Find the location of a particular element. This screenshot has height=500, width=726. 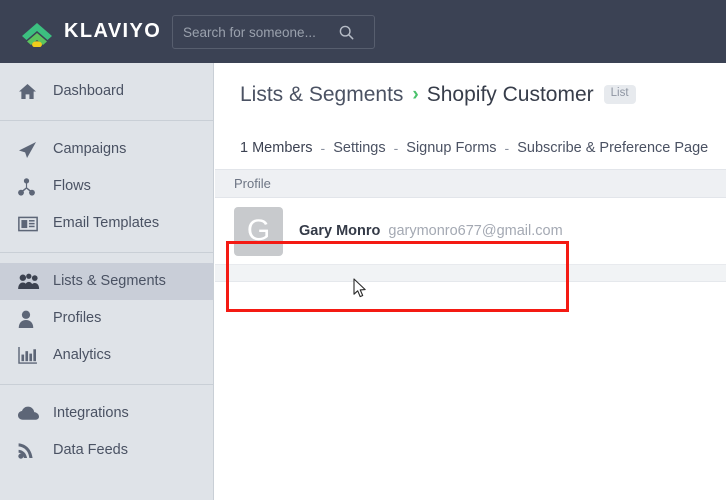

sidebar-item-profiles: Profiles is located at coordinates (106, 318).